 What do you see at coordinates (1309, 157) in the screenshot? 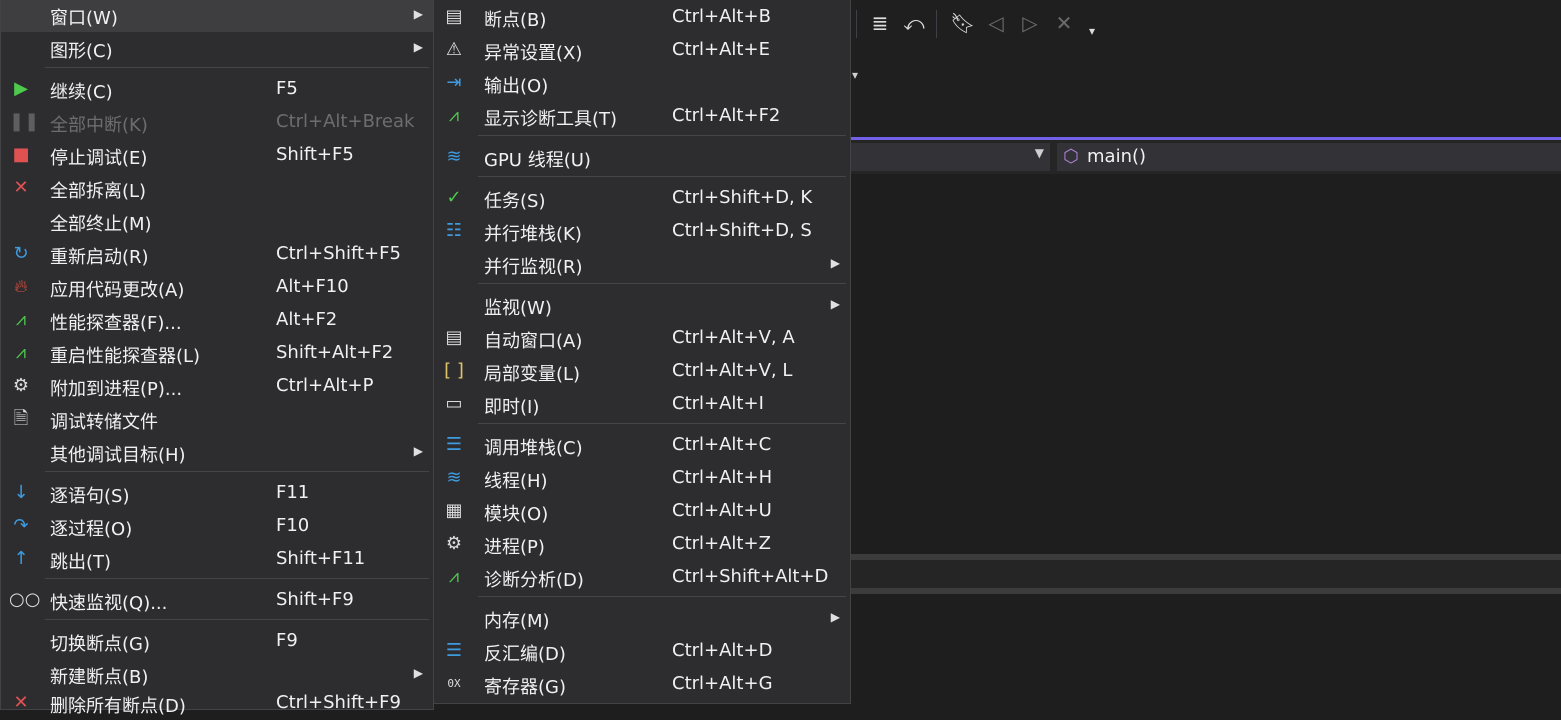
I see `function-dropdown: ⬡ main()` at bounding box center [1309, 157].